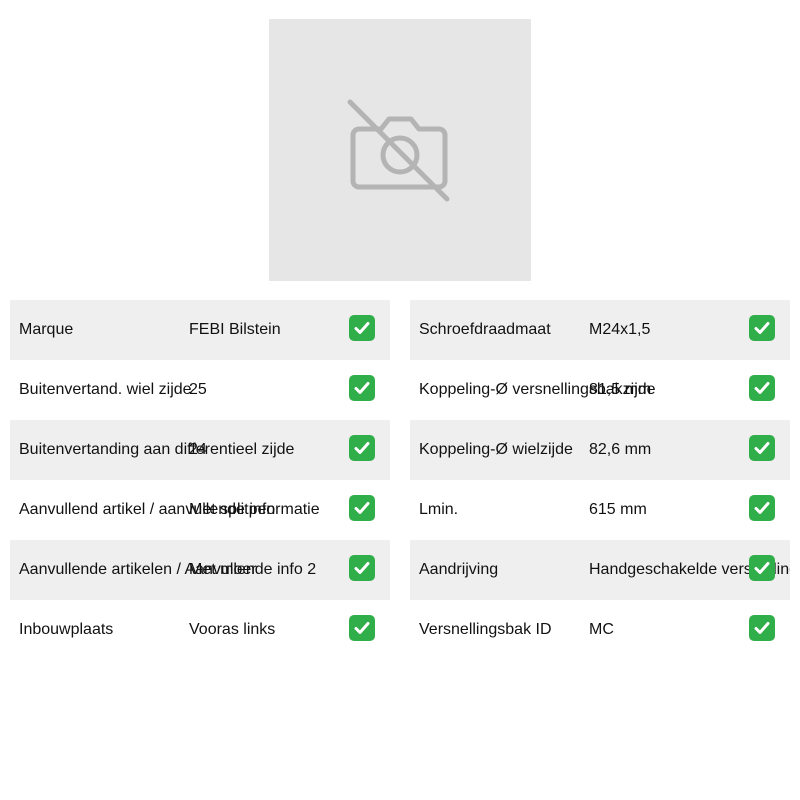 This screenshot has width=800, height=800. What do you see at coordinates (485, 329) in the screenshot?
I see `spec-label: Schroefdraadmaat` at bounding box center [485, 329].